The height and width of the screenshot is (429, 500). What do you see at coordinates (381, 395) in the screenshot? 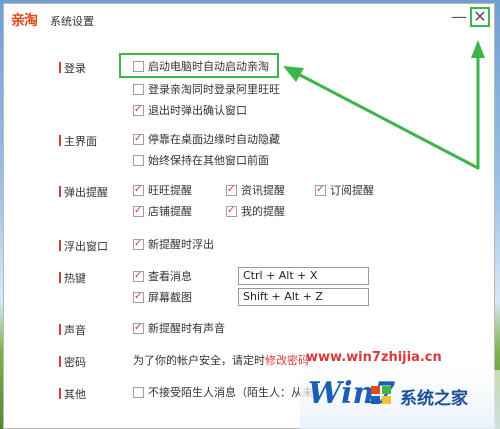
I see `windows-flag-icon` at bounding box center [381, 395].